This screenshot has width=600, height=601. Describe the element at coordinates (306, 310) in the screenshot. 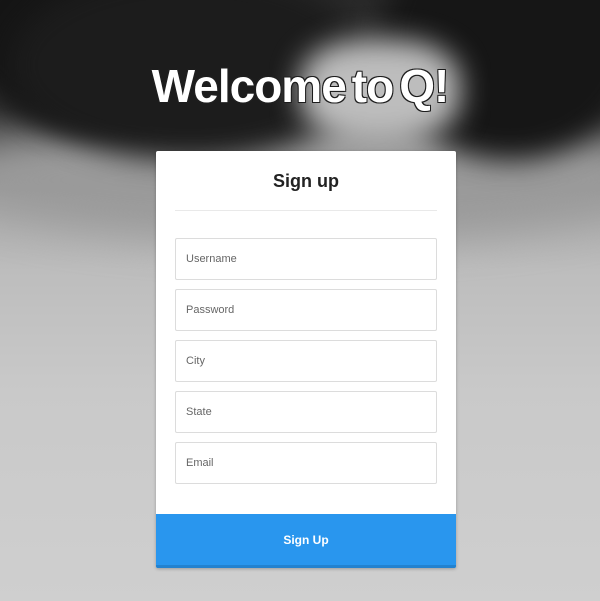

I see `password-field` at that location.